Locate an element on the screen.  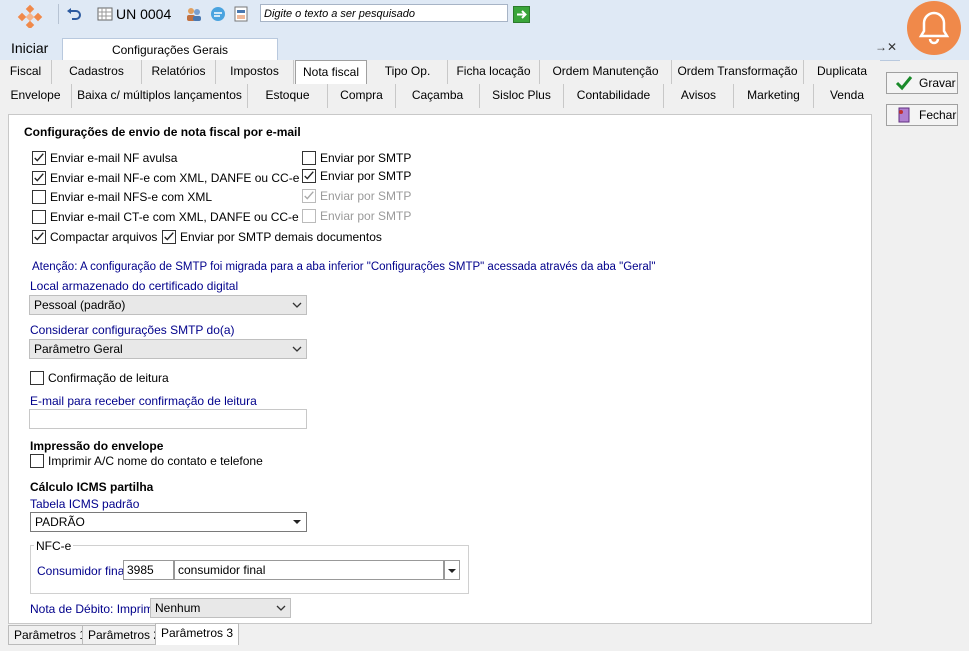
toolbar-separator is located at coordinates (58, 14).